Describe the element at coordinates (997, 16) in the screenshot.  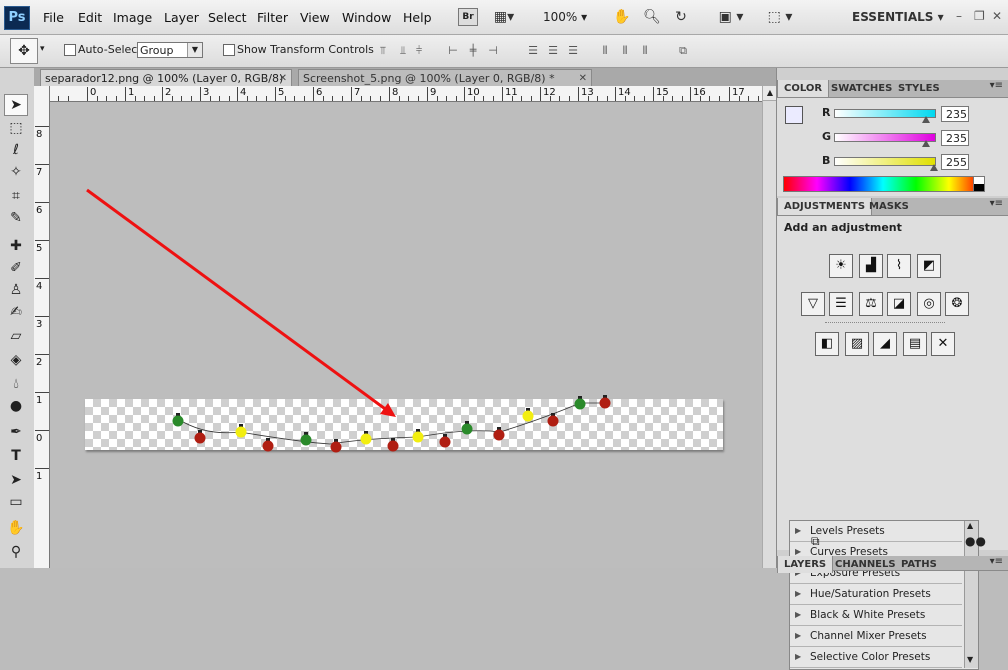
I see `close-icon: ✕` at that location.